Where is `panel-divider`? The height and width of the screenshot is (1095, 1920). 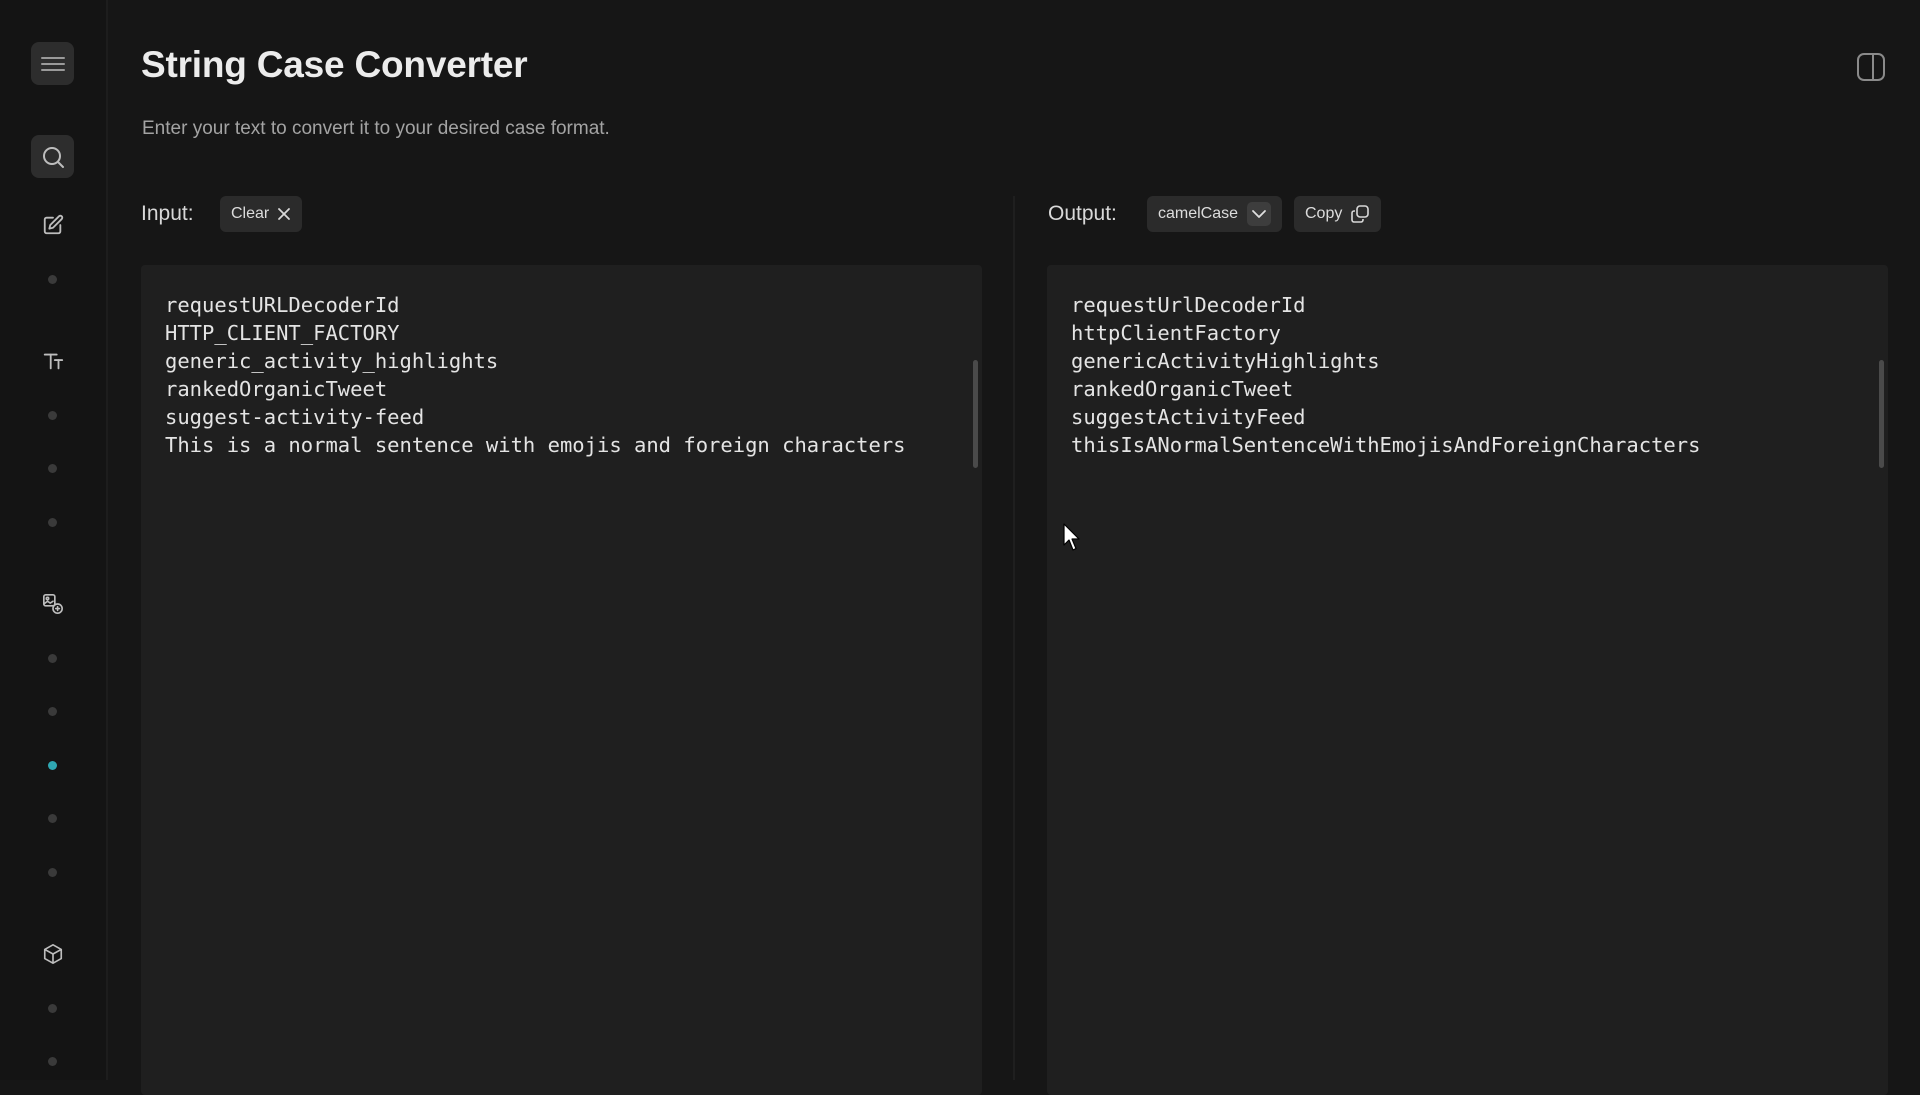
panel-divider is located at coordinates (1014, 638).